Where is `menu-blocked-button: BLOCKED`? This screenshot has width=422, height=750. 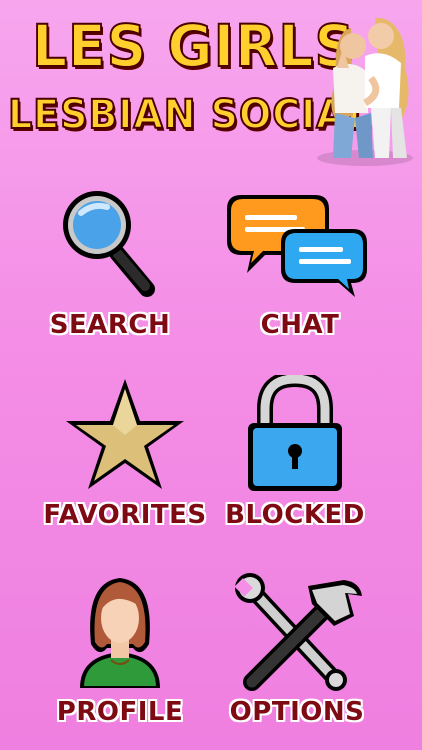 menu-blocked-button: BLOCKED is located at coordinates (295, 462).